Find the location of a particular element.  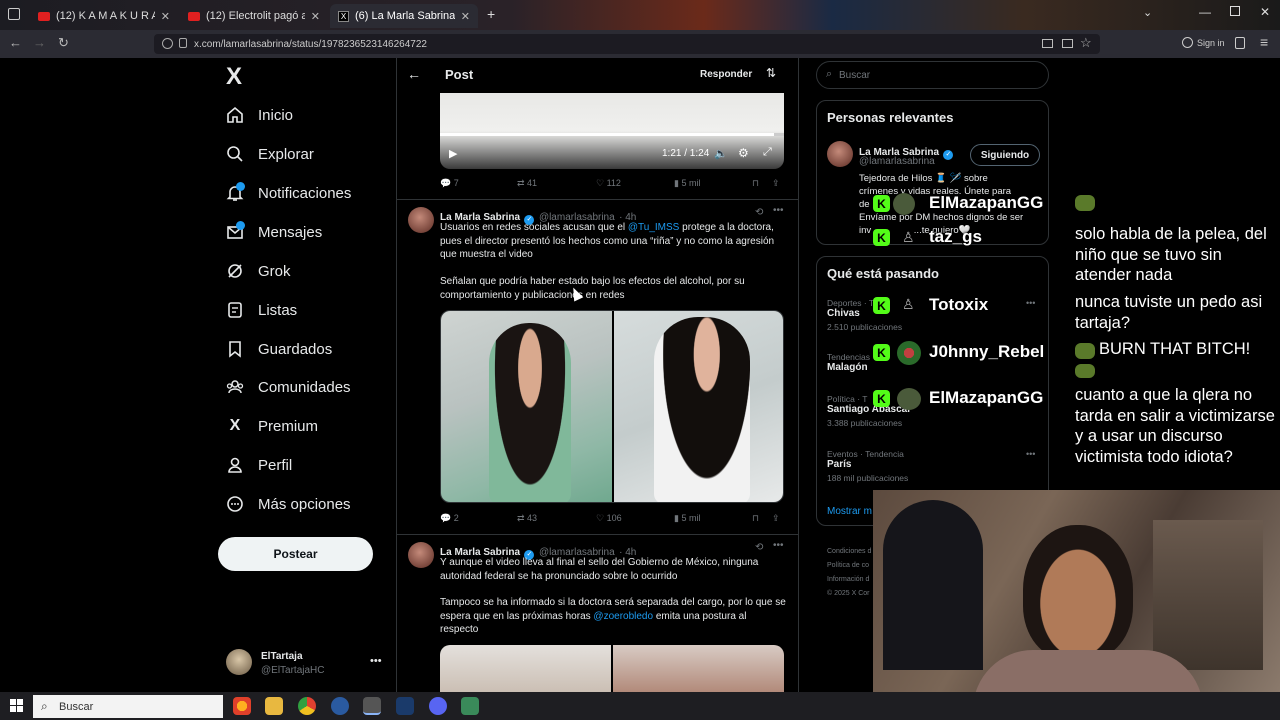

nav-comunidades: Comunidades is located at coordinates (288, 387).